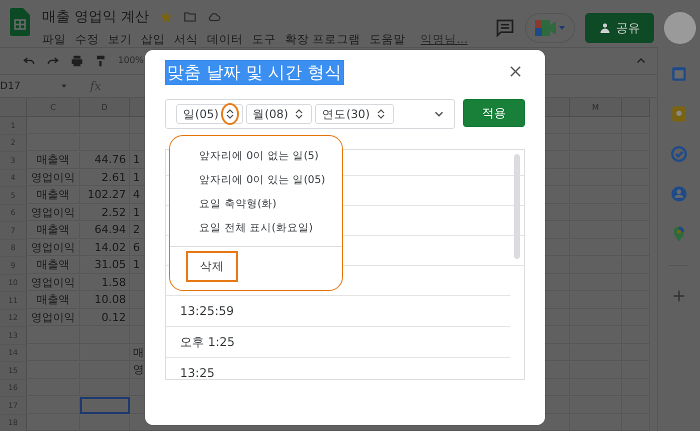 Image resolution: width=700 pixels, height=431 pixels. I want to click on menu-item: 삽입, so click(153, 39).